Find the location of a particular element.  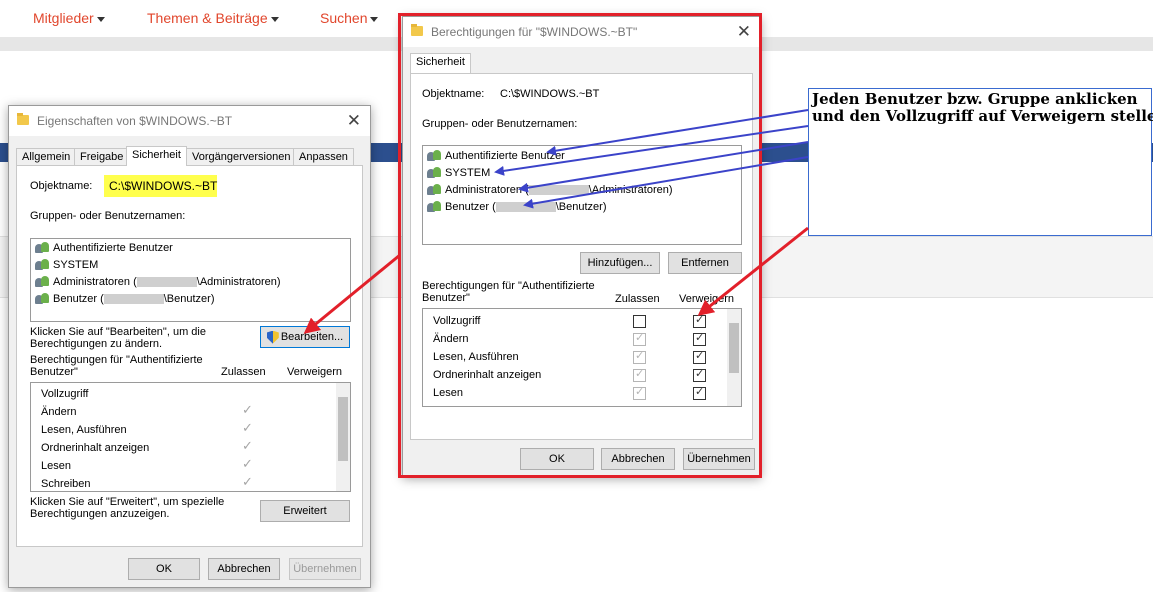

user-label: Benutzer ( is located at coordinates (78, 299).